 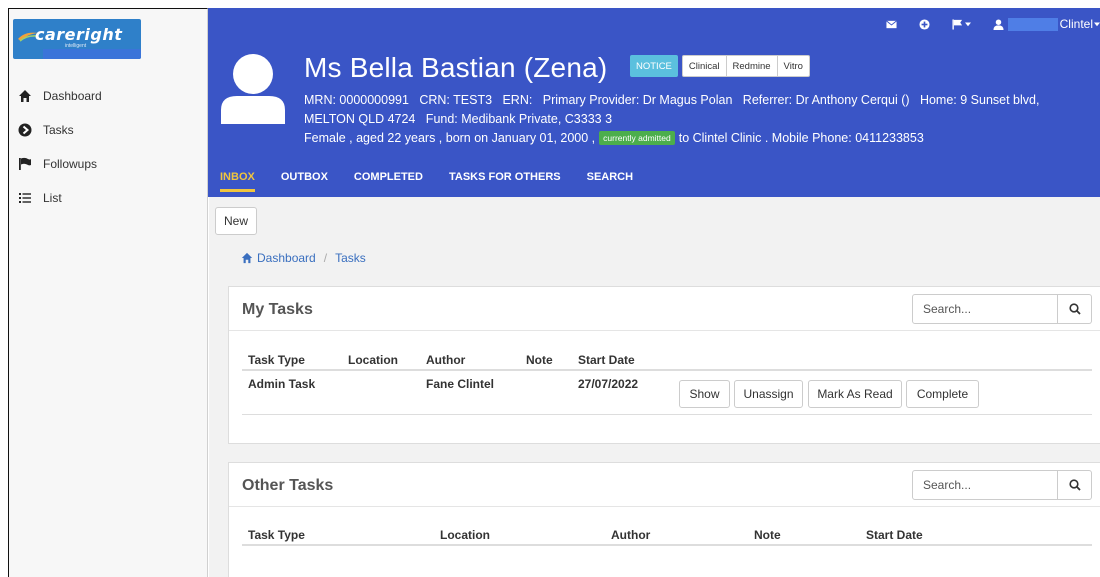 What do you see at coordinates (25, 198) in the screenshot?
I see `list-icon` at bounding box center [25, 198].